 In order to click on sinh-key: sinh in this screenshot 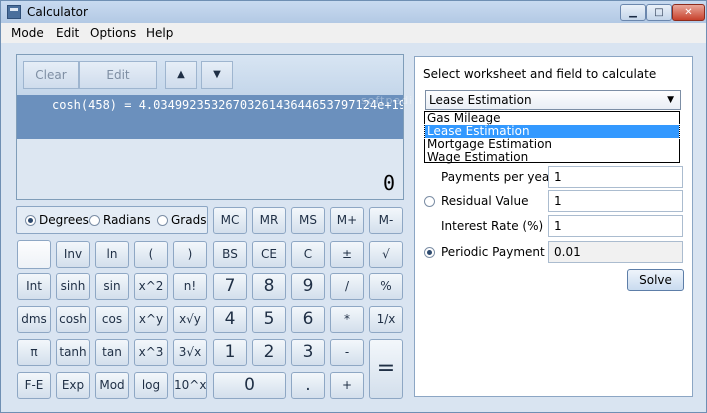, I will do `click(73, 286)`.